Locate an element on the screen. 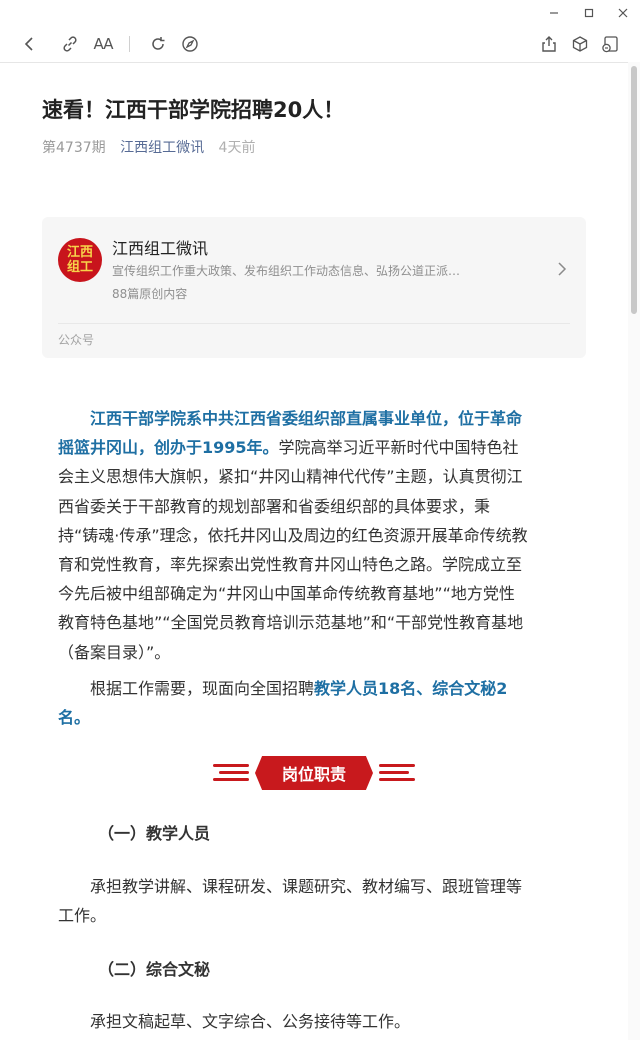  intro-line-1: 江西干部学院系中共江西省委组织部直属事业单位，位于革命 is located at coordinates (306, 418).